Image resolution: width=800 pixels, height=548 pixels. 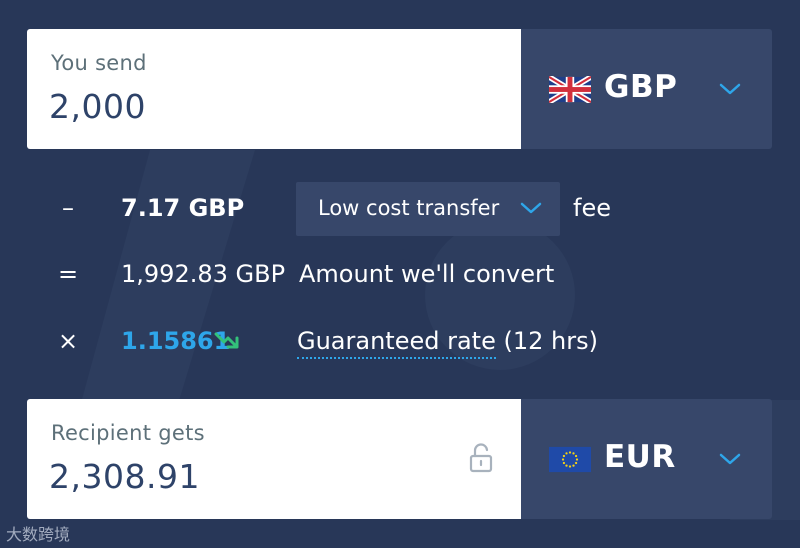 I want to click on fee-type-dropdown: Low cost transfer, so click(x=428, y=209).